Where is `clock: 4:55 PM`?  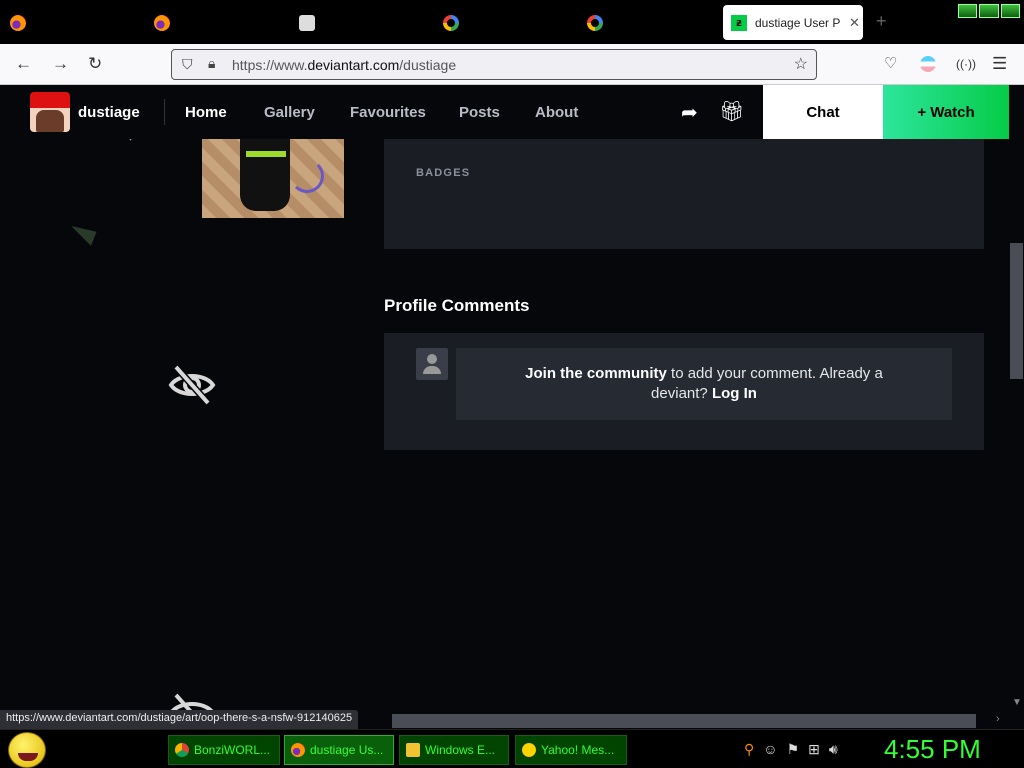
clock: 4:55 PM is located at coordinates (932, 749).